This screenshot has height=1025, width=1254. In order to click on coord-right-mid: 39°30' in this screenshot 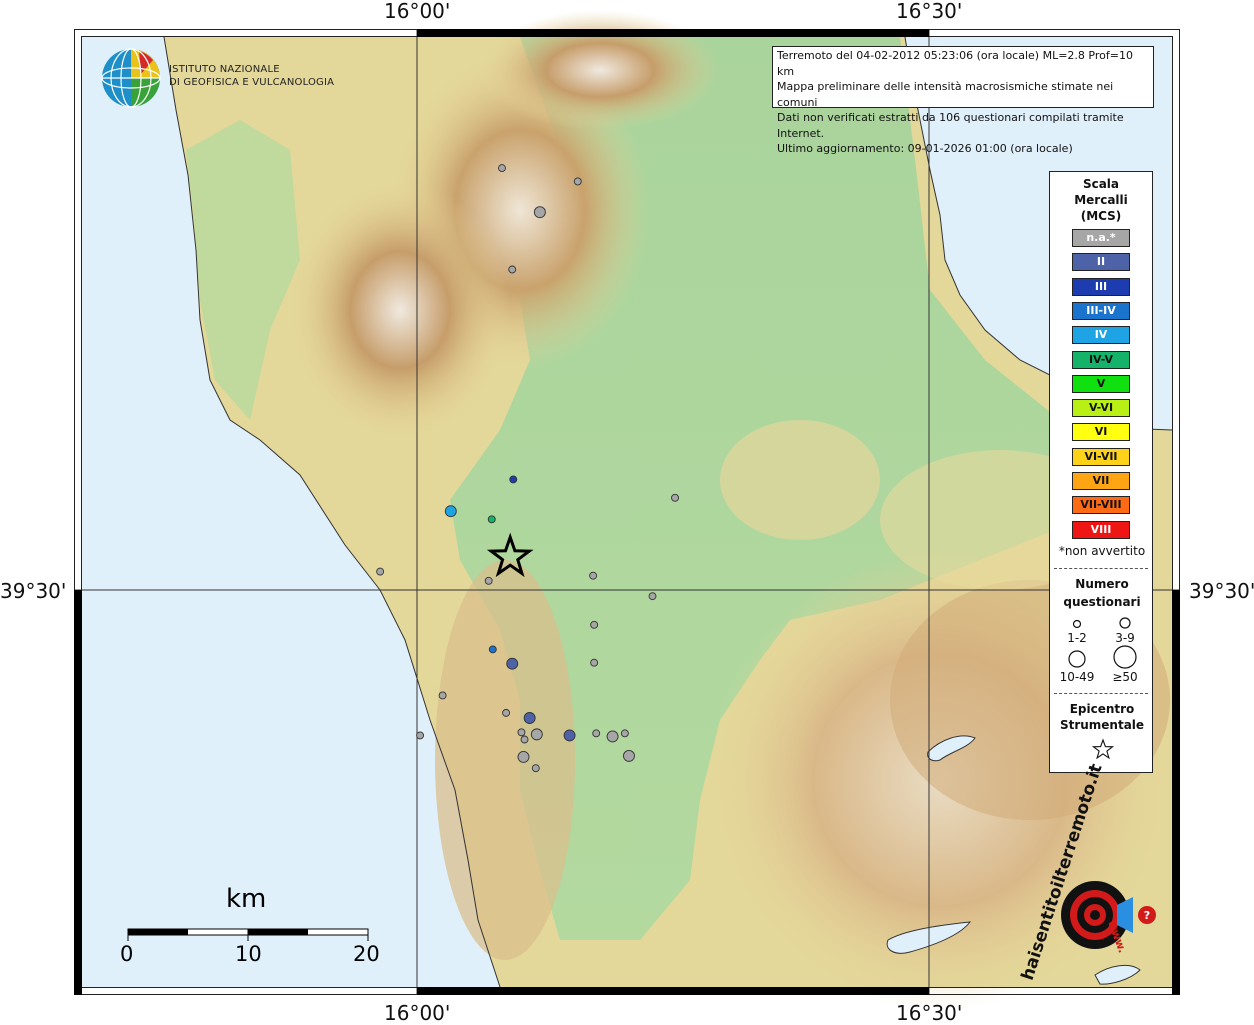, I will do `click(1221, 591)`.